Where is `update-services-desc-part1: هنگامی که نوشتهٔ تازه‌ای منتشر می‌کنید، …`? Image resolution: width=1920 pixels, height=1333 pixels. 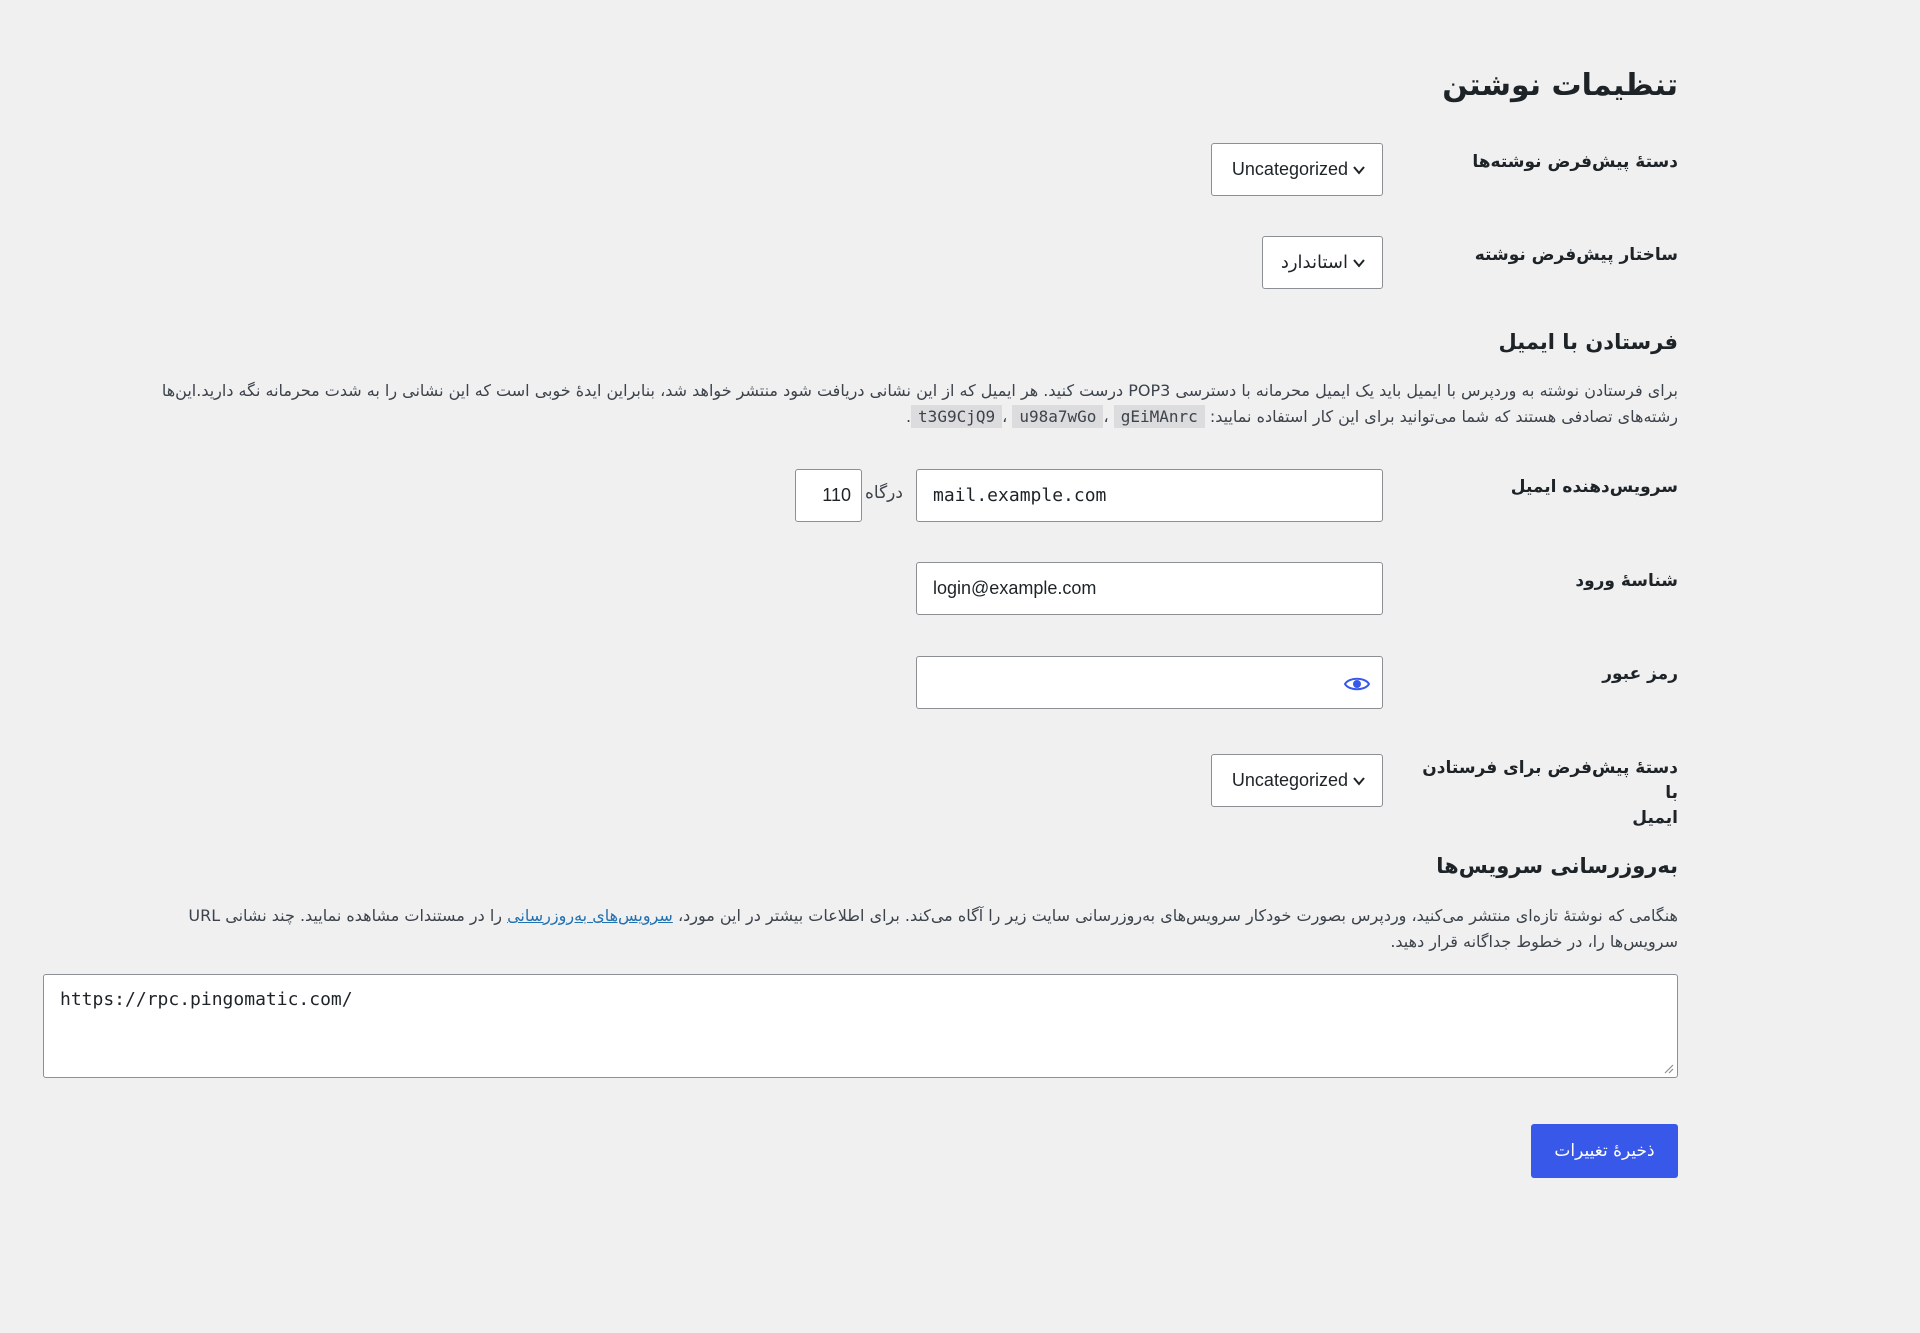 update-services-desc-part1: هنگامی که نوشتهٔ تازه‌ای منتشر می‌کنید، … is located at coordinates (1177, 915).